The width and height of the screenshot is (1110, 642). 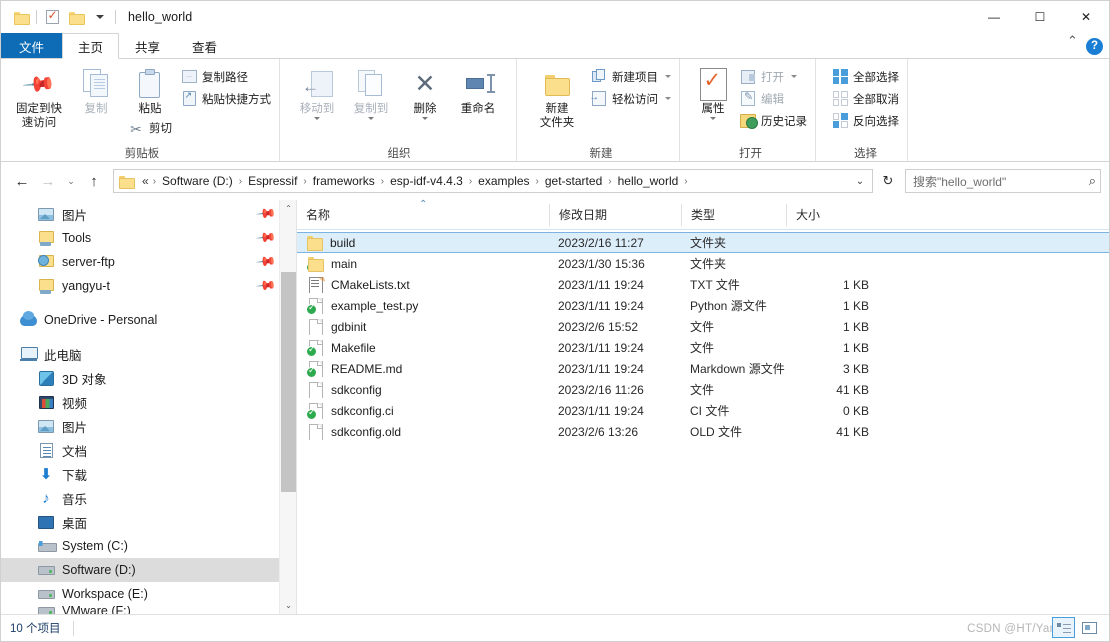 I want to click on tab-file: 文件, so click(x=32, y=46).